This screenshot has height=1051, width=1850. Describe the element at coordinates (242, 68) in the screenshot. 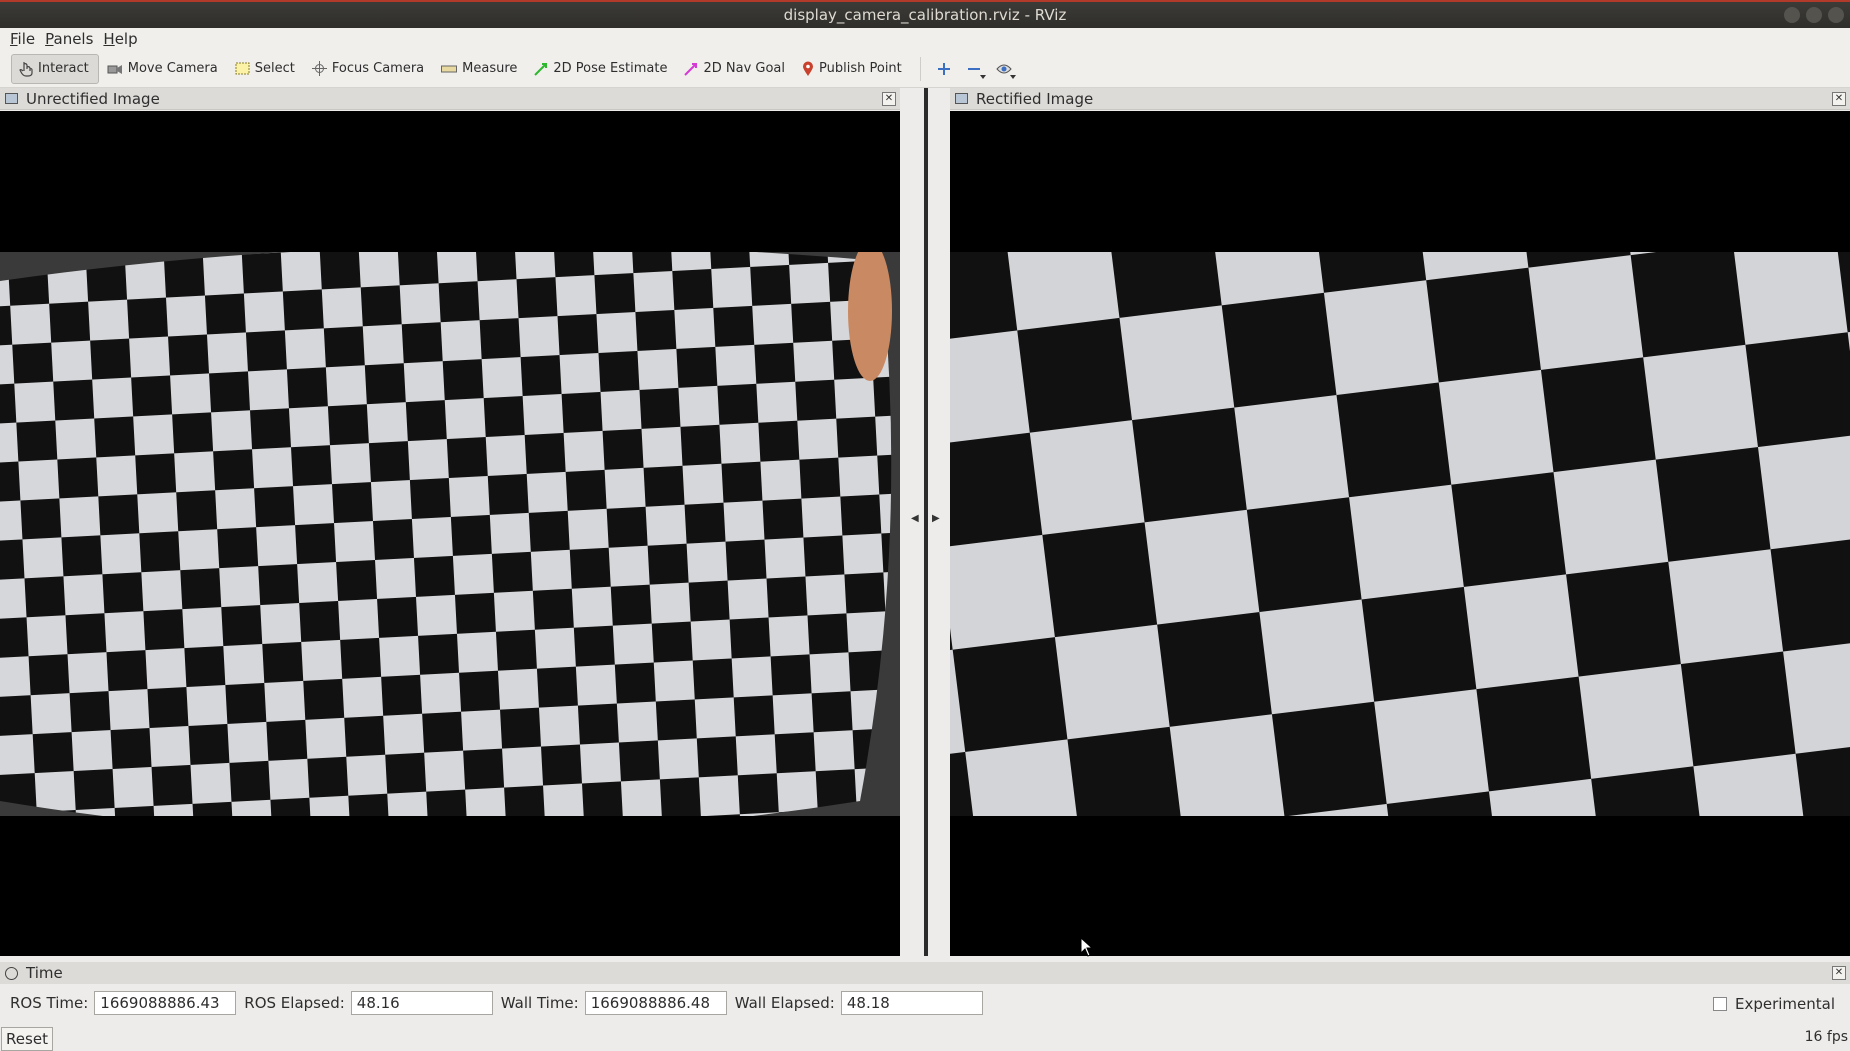

I see `select-box-icon` at that location.